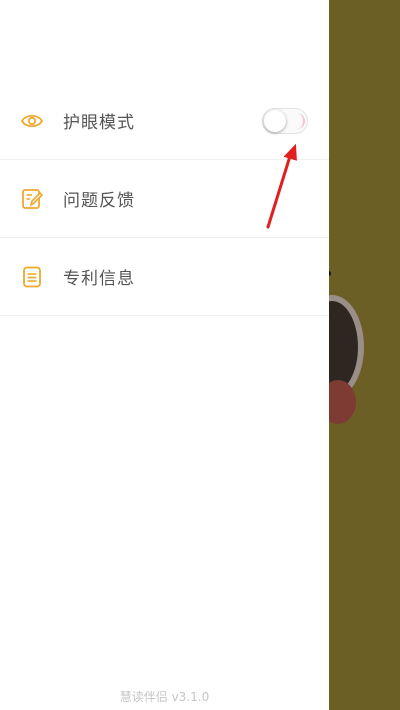  I want to click on eye-protection-toggle, so click(285, 121).